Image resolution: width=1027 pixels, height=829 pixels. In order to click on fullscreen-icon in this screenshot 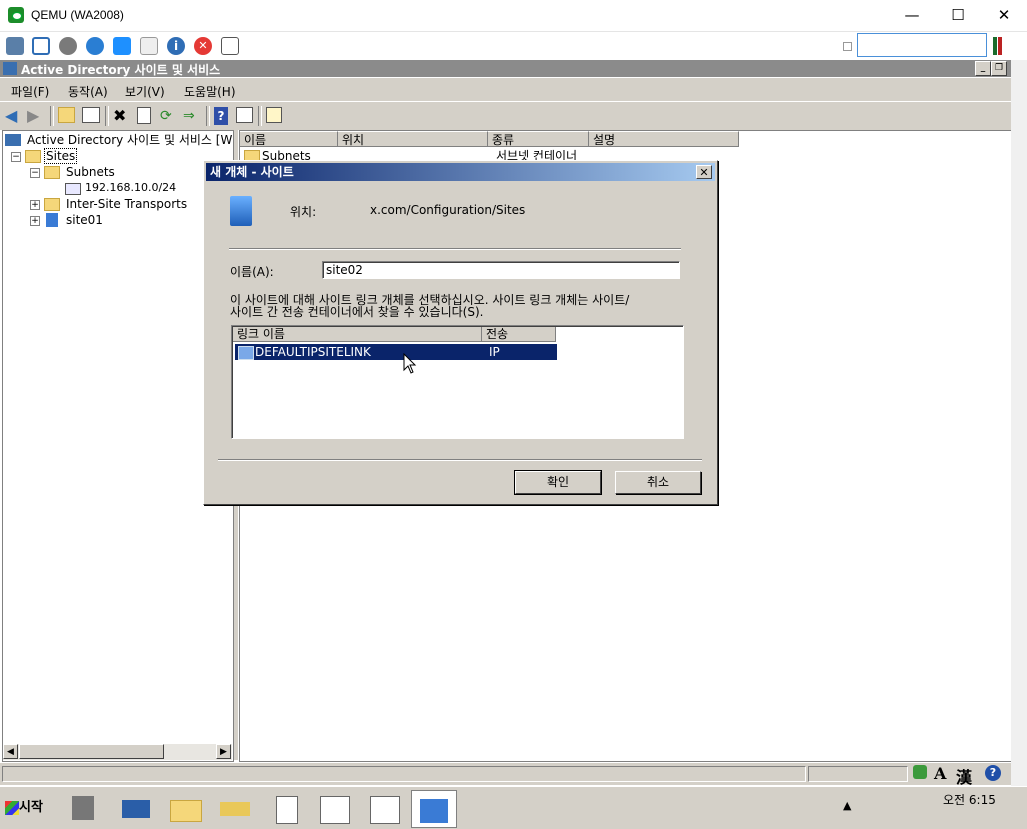, I will do `click(41, 46)`.